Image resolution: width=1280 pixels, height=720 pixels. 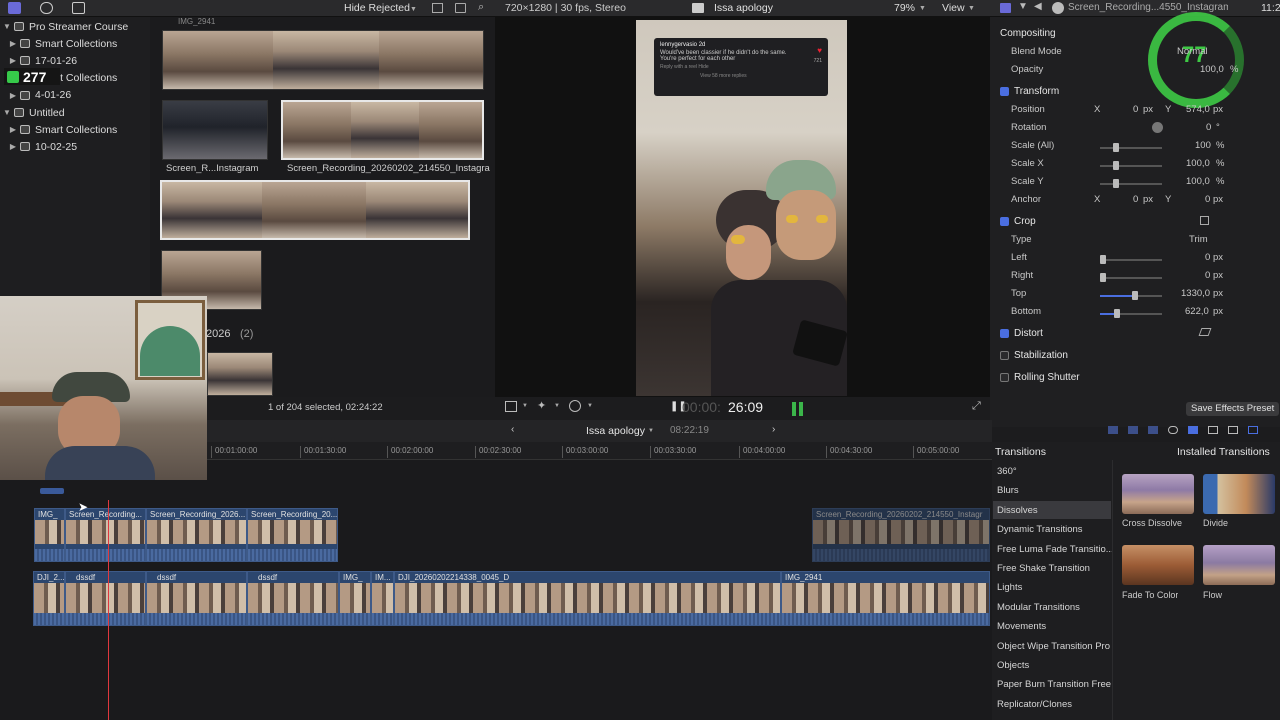 I want to click on info-icon, so click(x=1058, y=8).